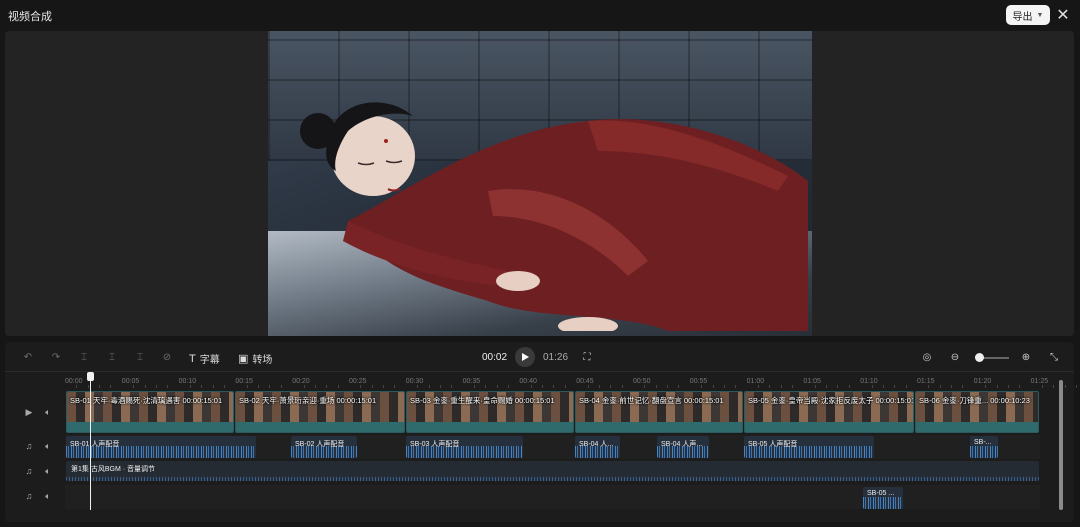  I want to click on video-clip-label: SB-06 金銮·刀锋重... 00:00:10:23, so click(974, 400).